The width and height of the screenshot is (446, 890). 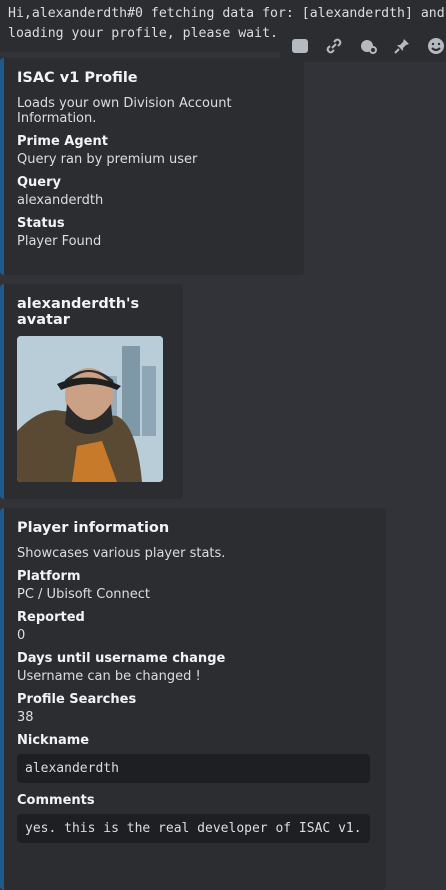 I want to click on svg-text: ID, so click(x=301, y=47).